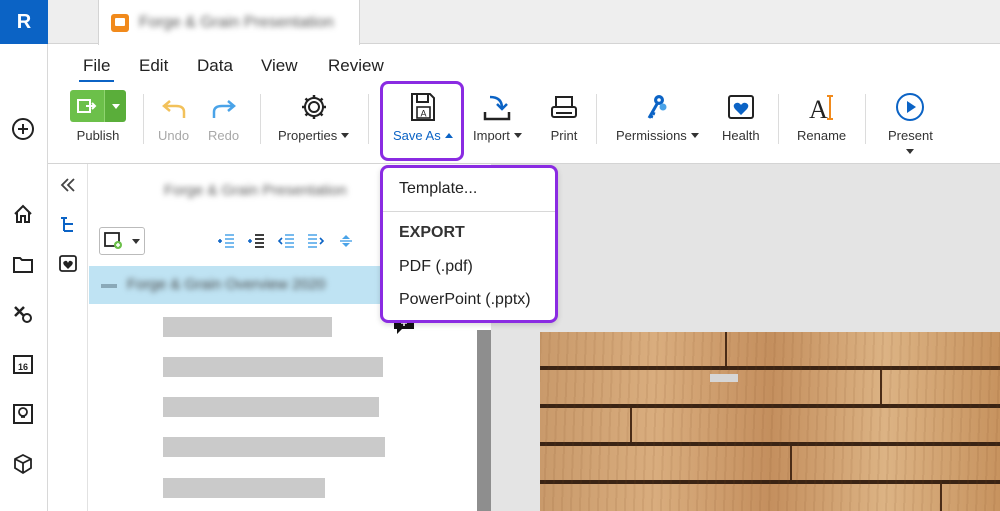  Describe the element at coordinates (23, 314) in the screenshot. I see `shapes-icon` at that location.